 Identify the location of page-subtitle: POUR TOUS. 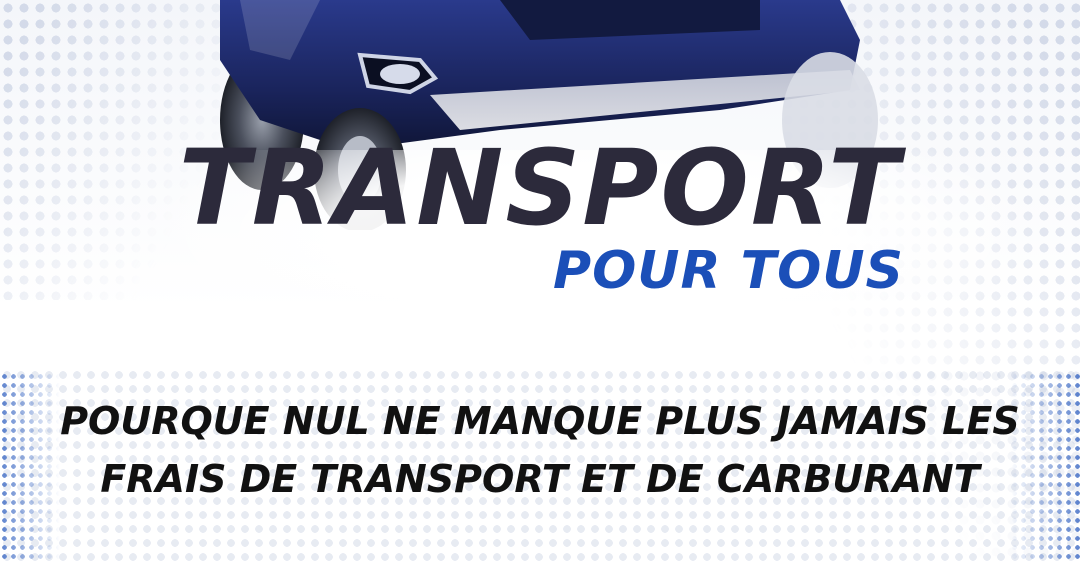
(728, 271).